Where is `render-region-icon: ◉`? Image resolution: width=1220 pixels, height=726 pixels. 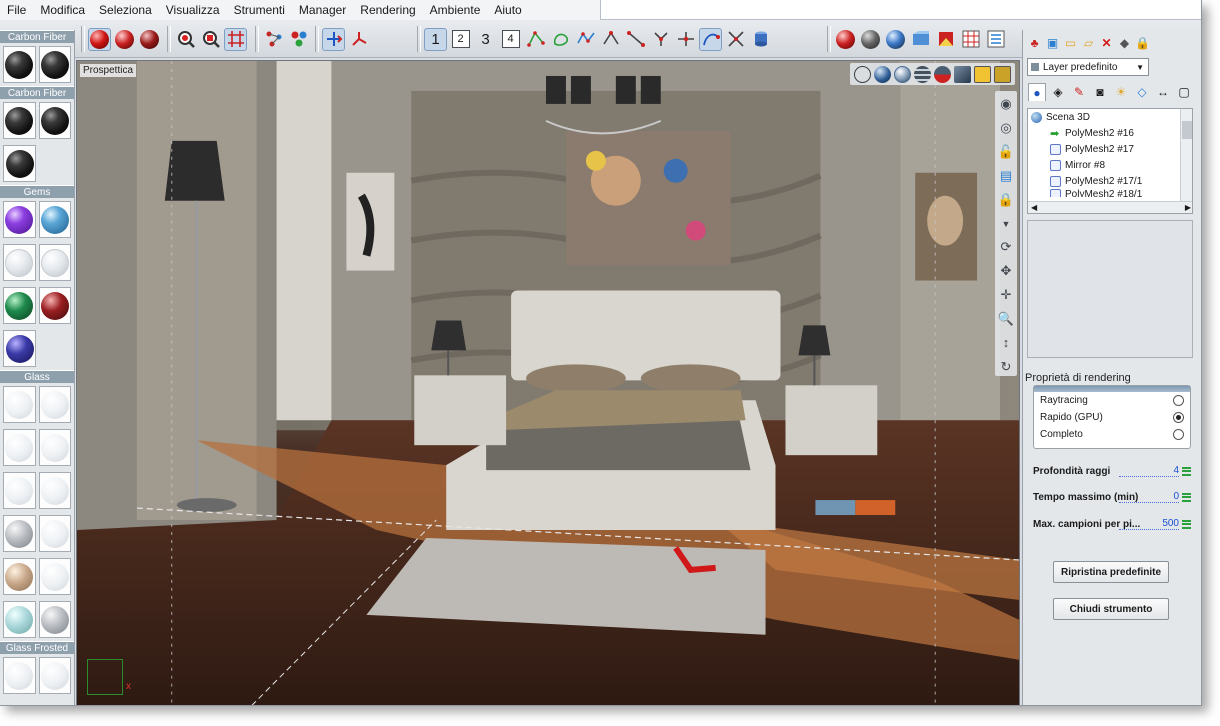 render-region-icon: ◉ is located at coordinates (1006, 104).